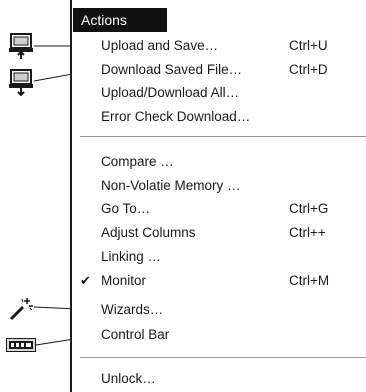 This screenshot has height=392, width=366. I want to click on wizard-wand-icon, so click(21, 309).